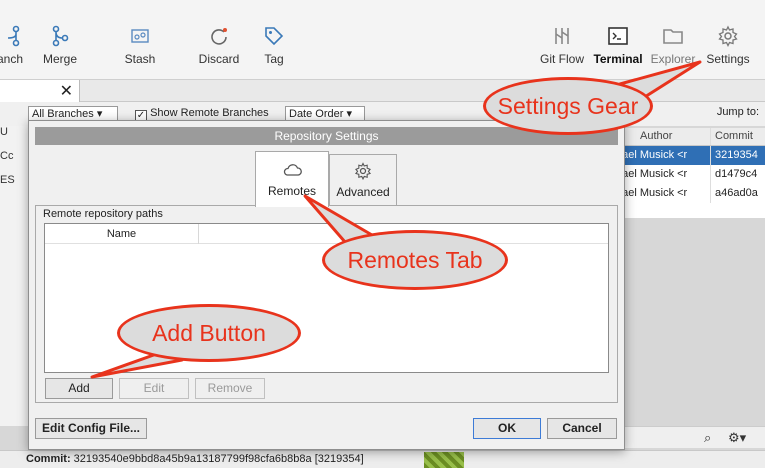 The height and width of the screenshot is (468, 765). I want to click on stash-icon, so click(140, 37).